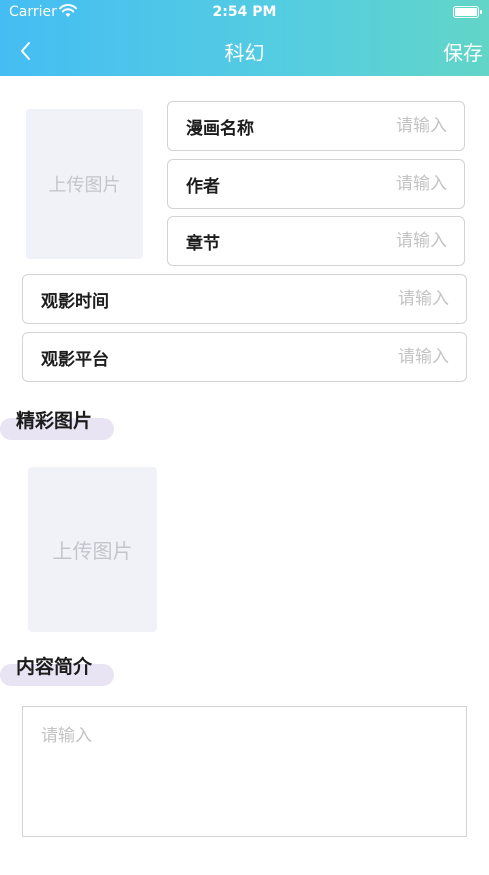 This screenshot has height=875, width=489. I want to click on cover-upload-label: 上传图片, so click(84, 185).